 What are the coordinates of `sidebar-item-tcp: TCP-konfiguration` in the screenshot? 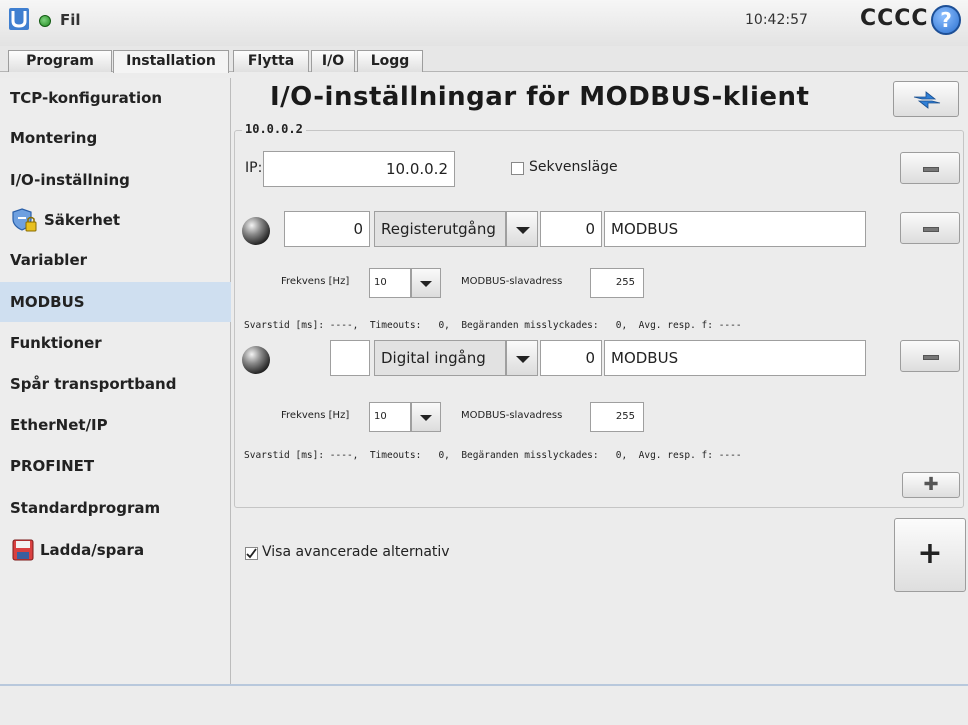 It's located at (115, 98).